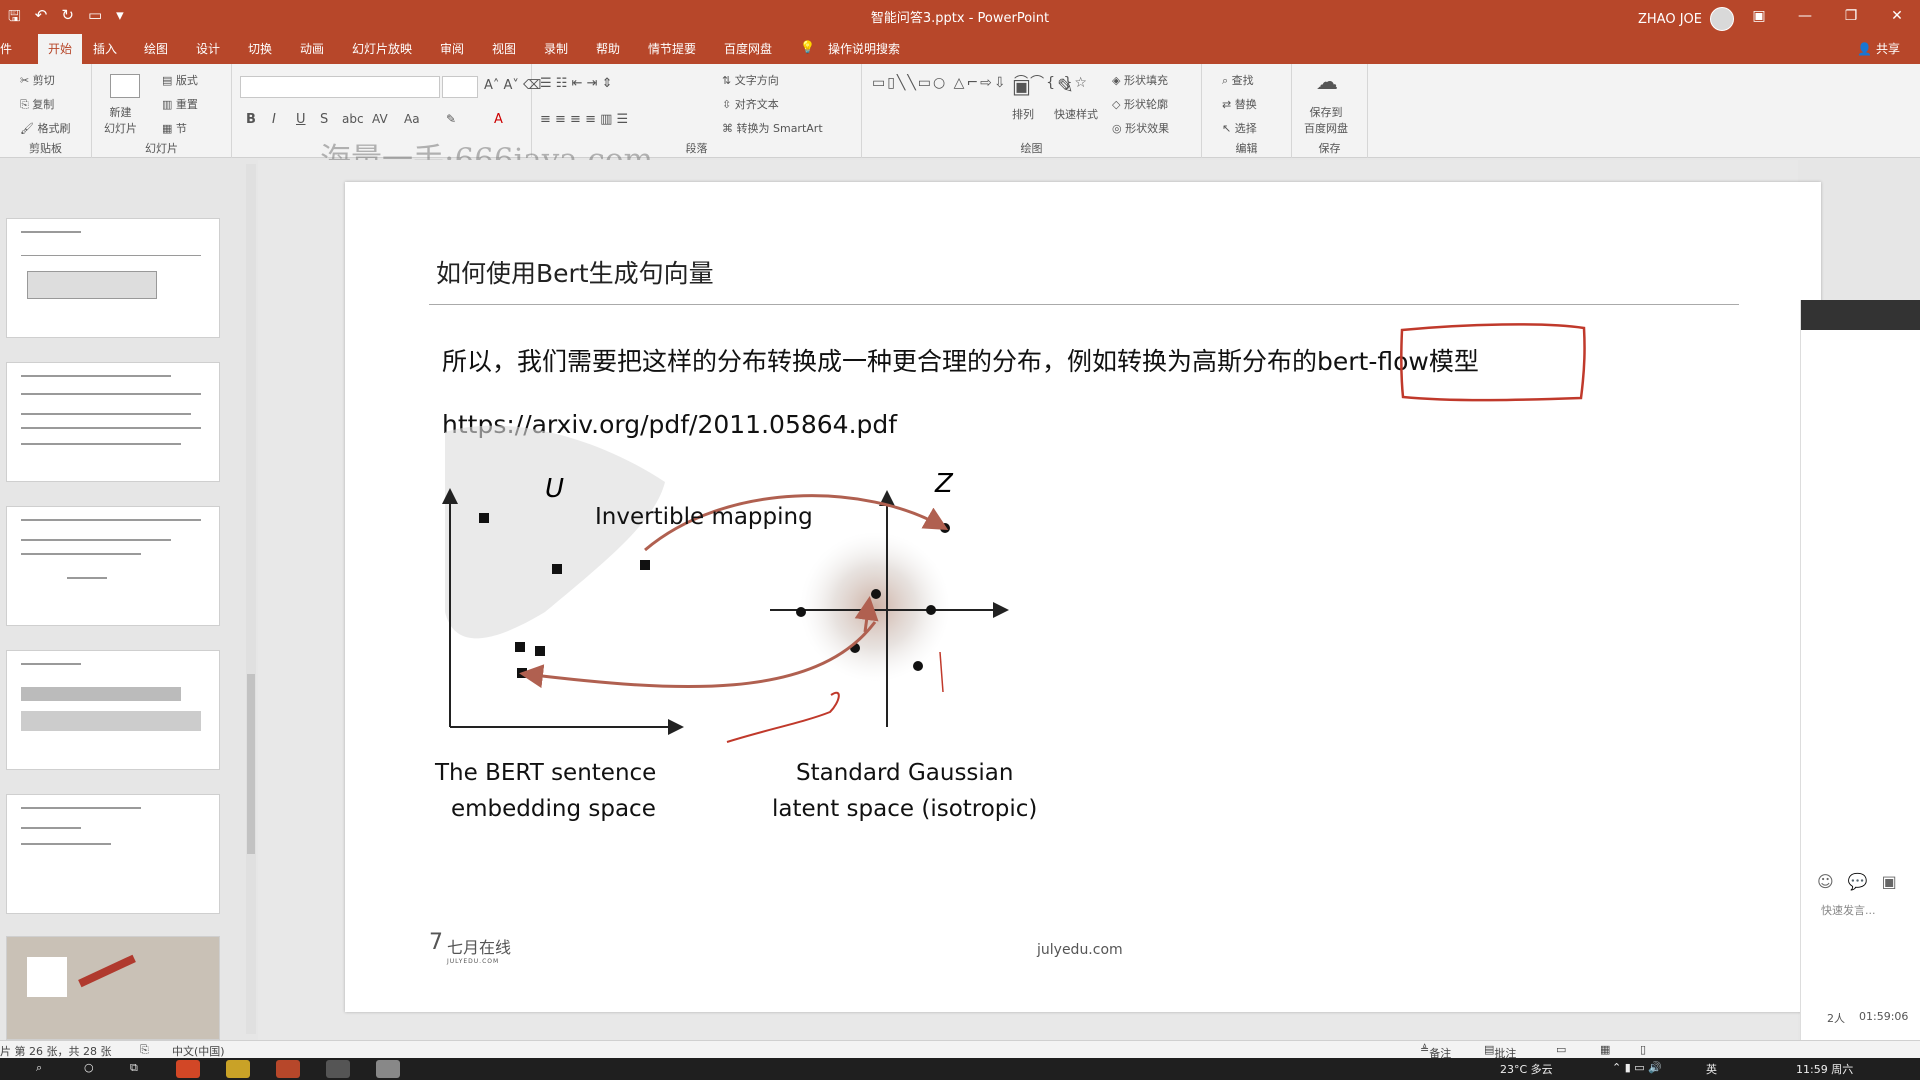 The width and height of the screenshot is (1920, 1080). Describe the element at coordinates (89, 1067) in the screenshot. I see `cortana-icon: ○` at that location.